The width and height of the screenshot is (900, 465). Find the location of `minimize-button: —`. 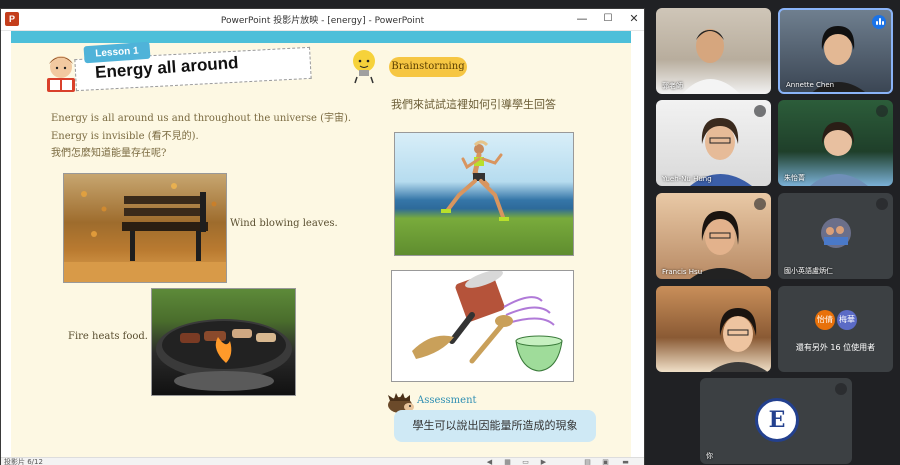

minimize-button: — is located at coordinates (582, 19).